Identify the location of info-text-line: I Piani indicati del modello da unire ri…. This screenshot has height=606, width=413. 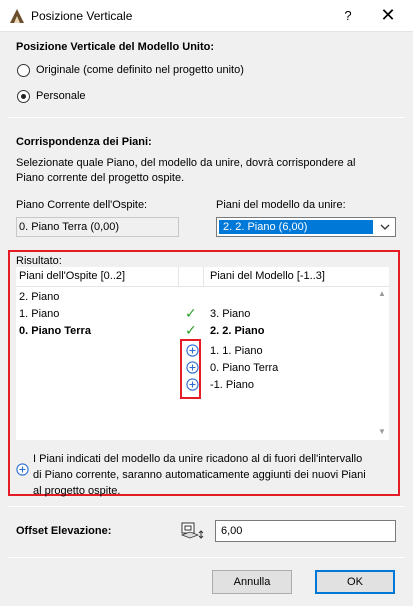
(198, 459).